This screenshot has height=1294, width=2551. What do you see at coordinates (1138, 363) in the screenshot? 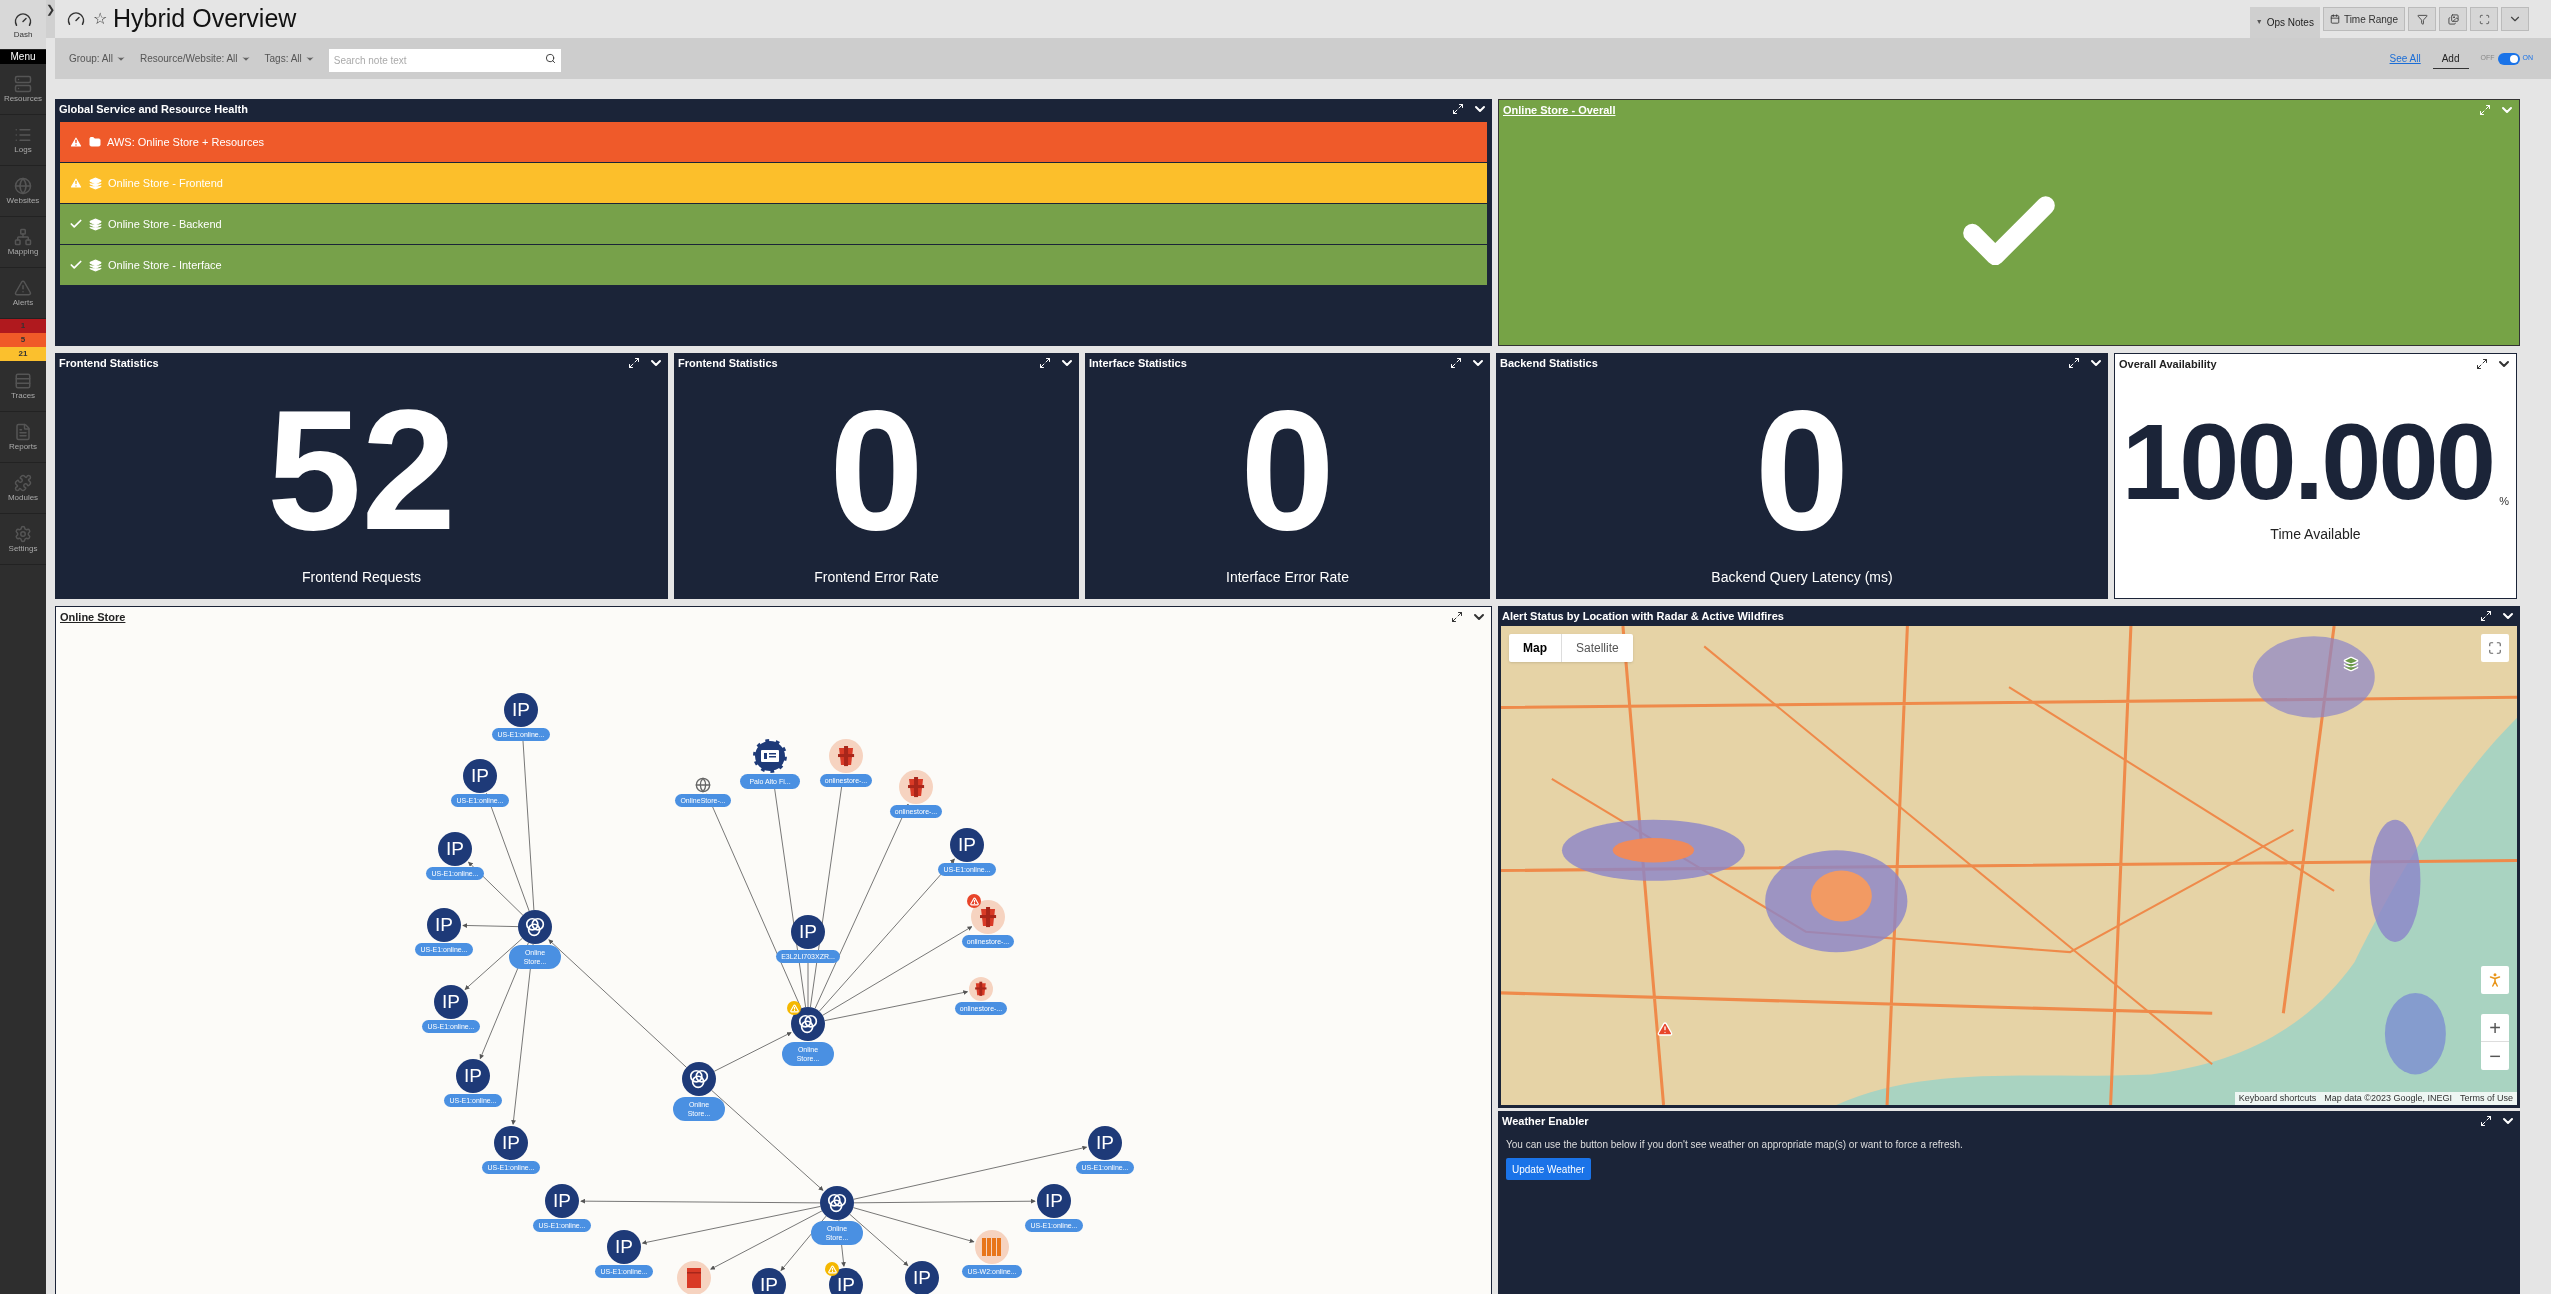
I see `panel-title: Interface Statistics` at bounding box center [1138, 363].